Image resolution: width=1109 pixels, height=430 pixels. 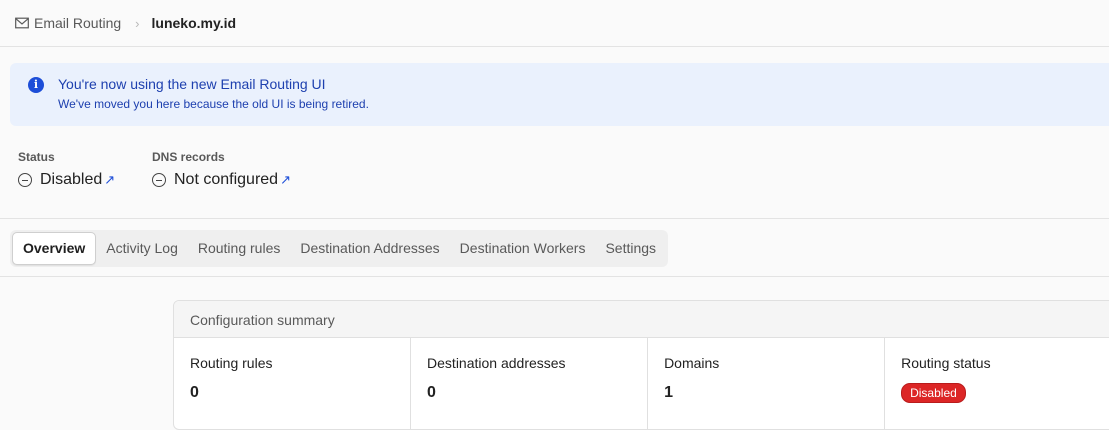 I want to click on summary-value: 1, so click(x=668, y=392).